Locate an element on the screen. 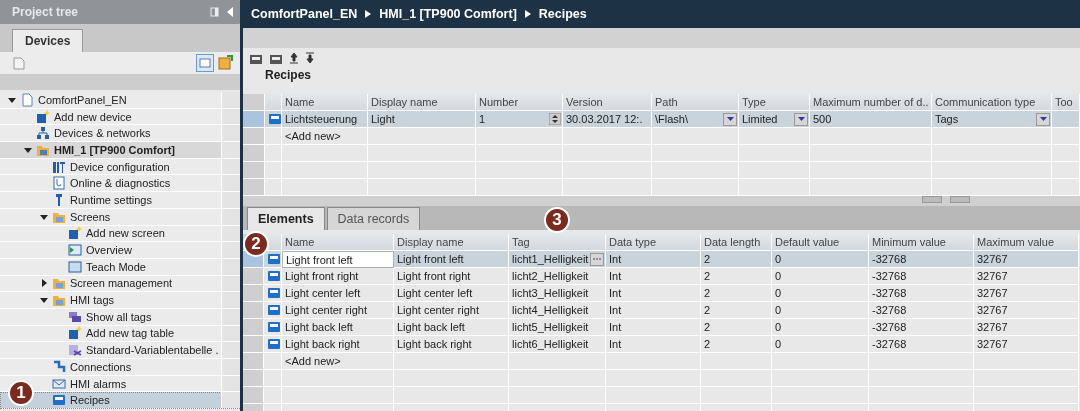  column-header: Minimum value is located at coordinates (921, 242).